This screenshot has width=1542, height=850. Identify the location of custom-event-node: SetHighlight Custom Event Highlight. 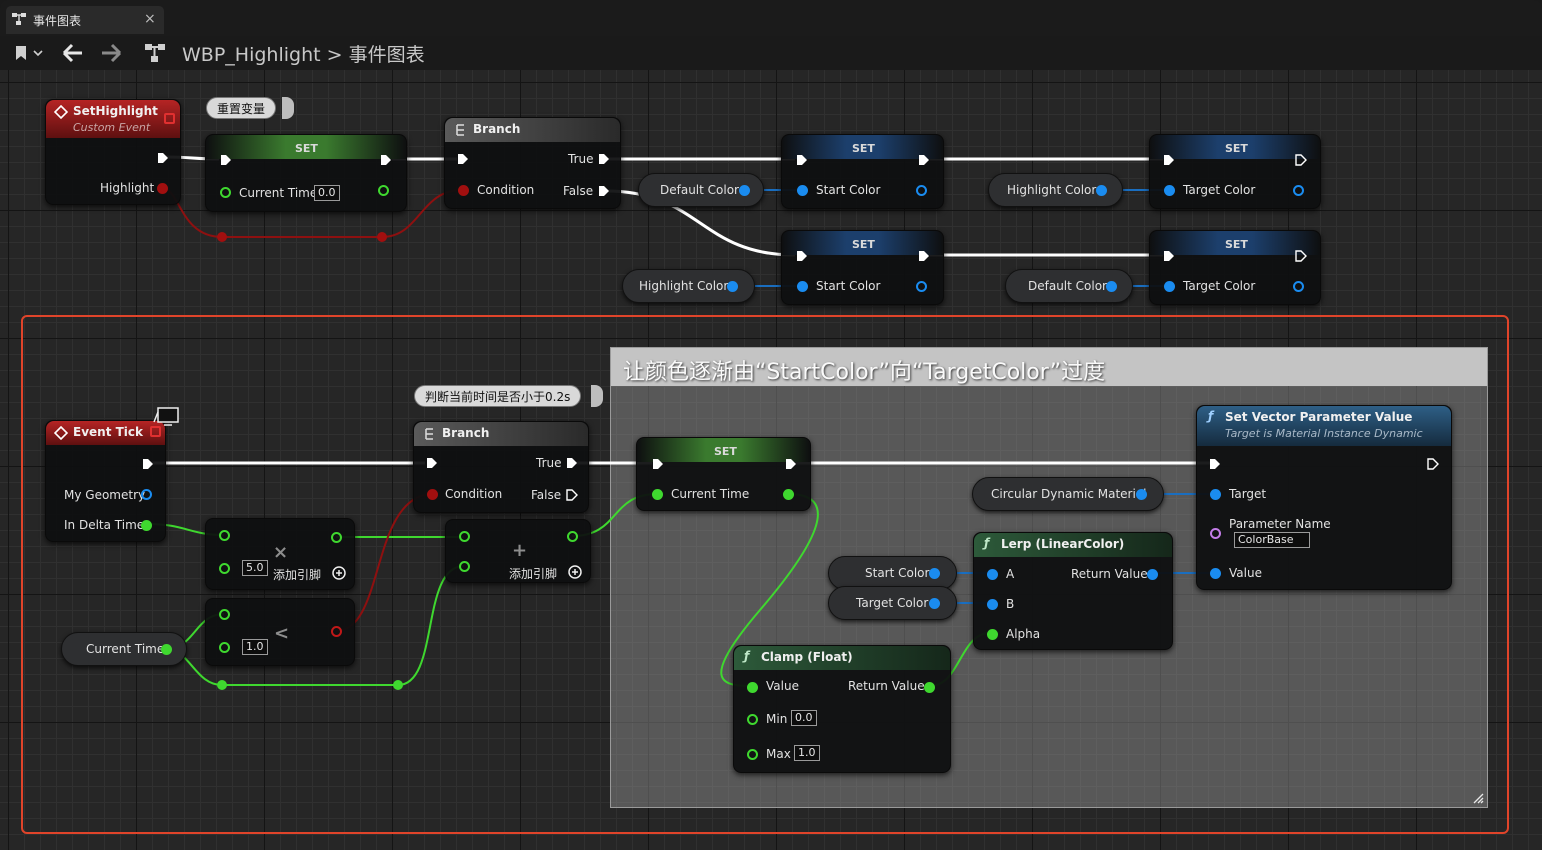
(113, 152).